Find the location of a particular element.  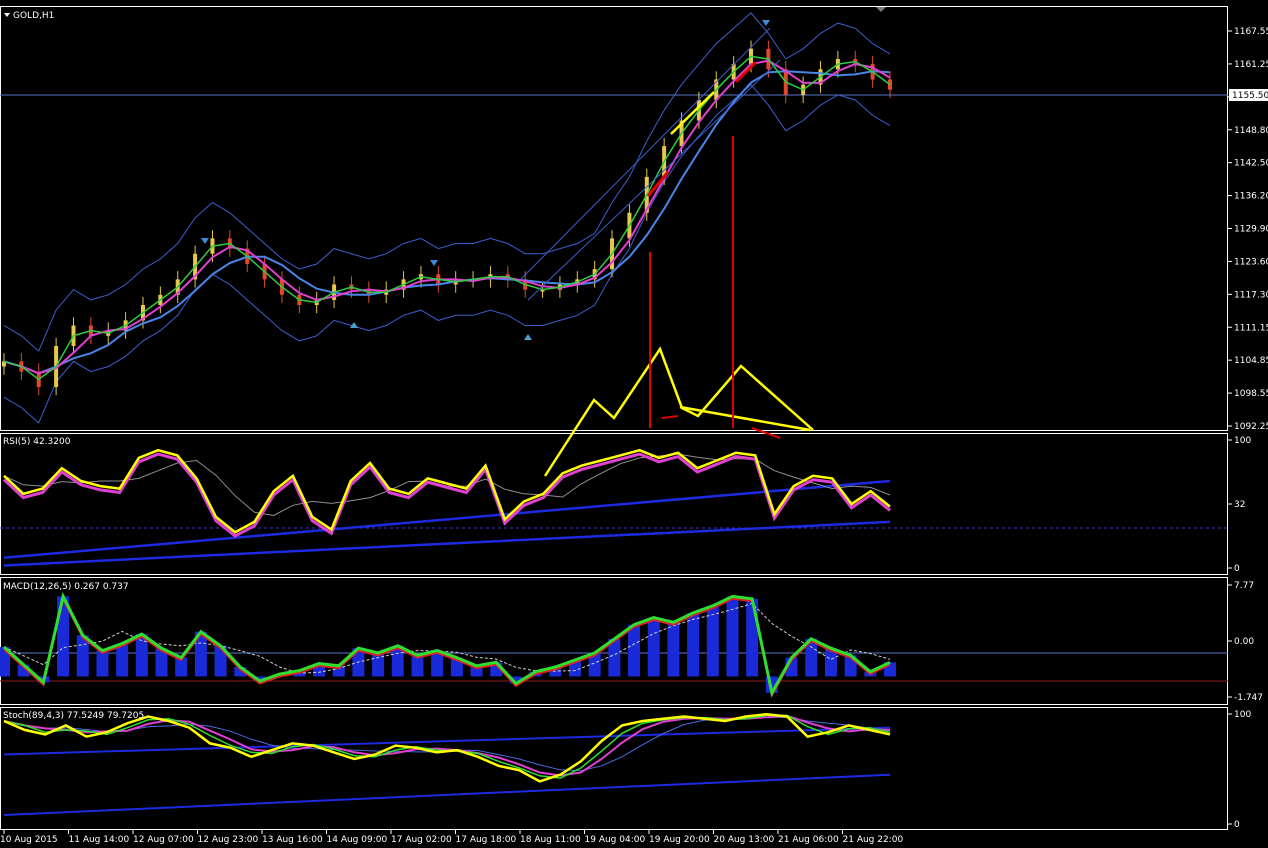

current-price-text: 1155.50 is located at coordinates (1250, 96).